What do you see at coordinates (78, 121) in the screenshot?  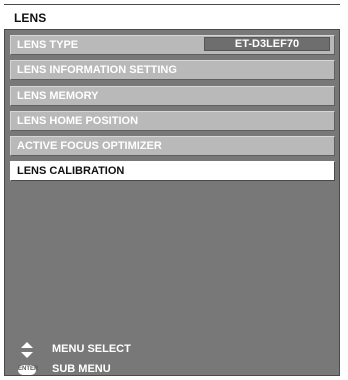 I see `menu-item-label: LENS HOME POSITION` at bounding box center [78, 121].